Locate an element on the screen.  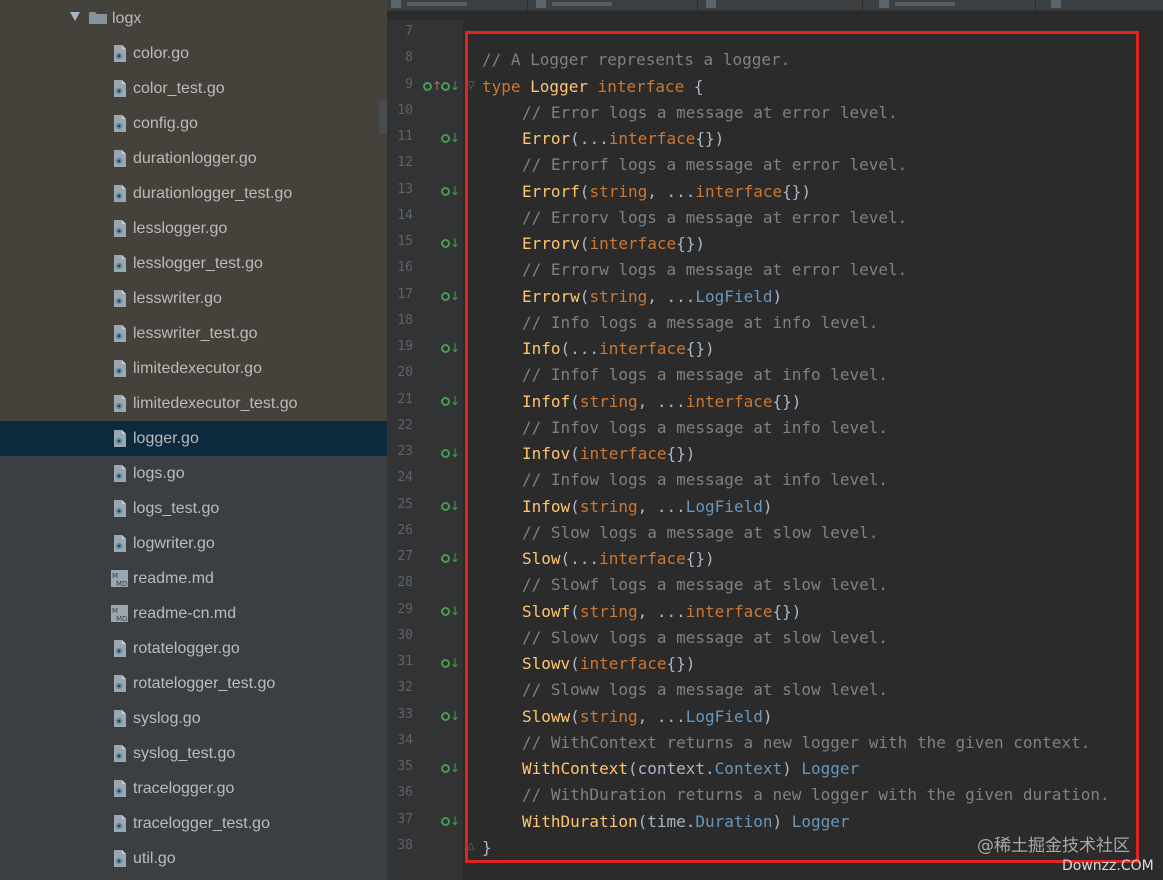
code-line: // A Logger represents a logger. is located at coordinates (636, 60).